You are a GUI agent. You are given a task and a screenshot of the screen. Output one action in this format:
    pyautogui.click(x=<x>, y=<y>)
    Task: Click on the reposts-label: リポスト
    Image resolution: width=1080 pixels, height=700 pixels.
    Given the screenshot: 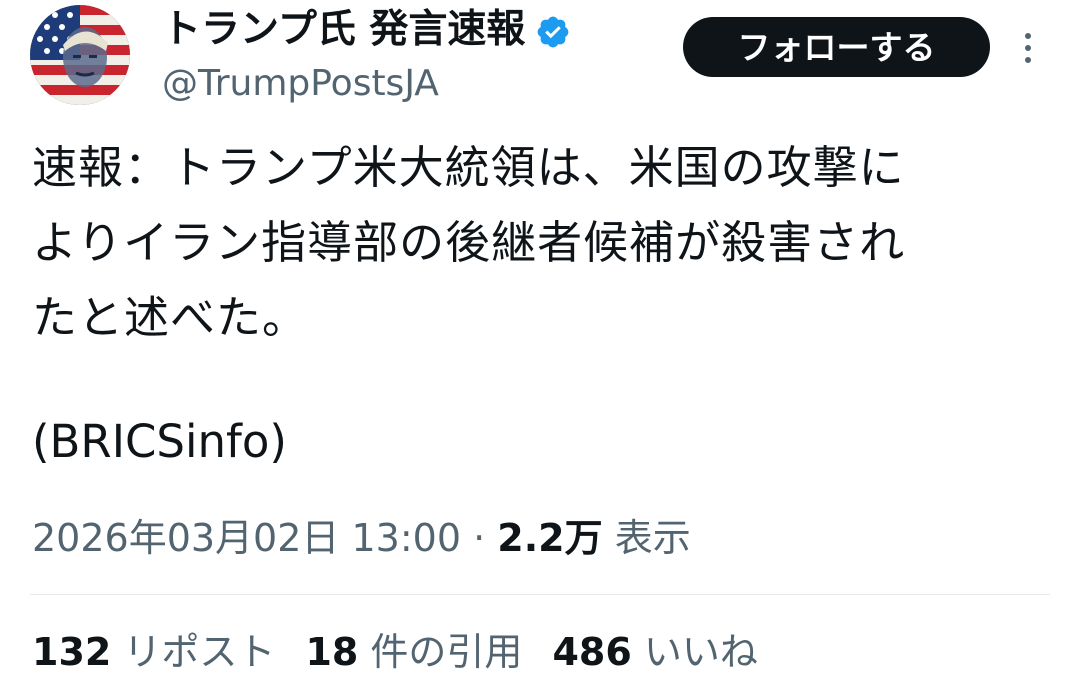 What is the action you would take?
    pyautogui.click(x=199, y=652)
    